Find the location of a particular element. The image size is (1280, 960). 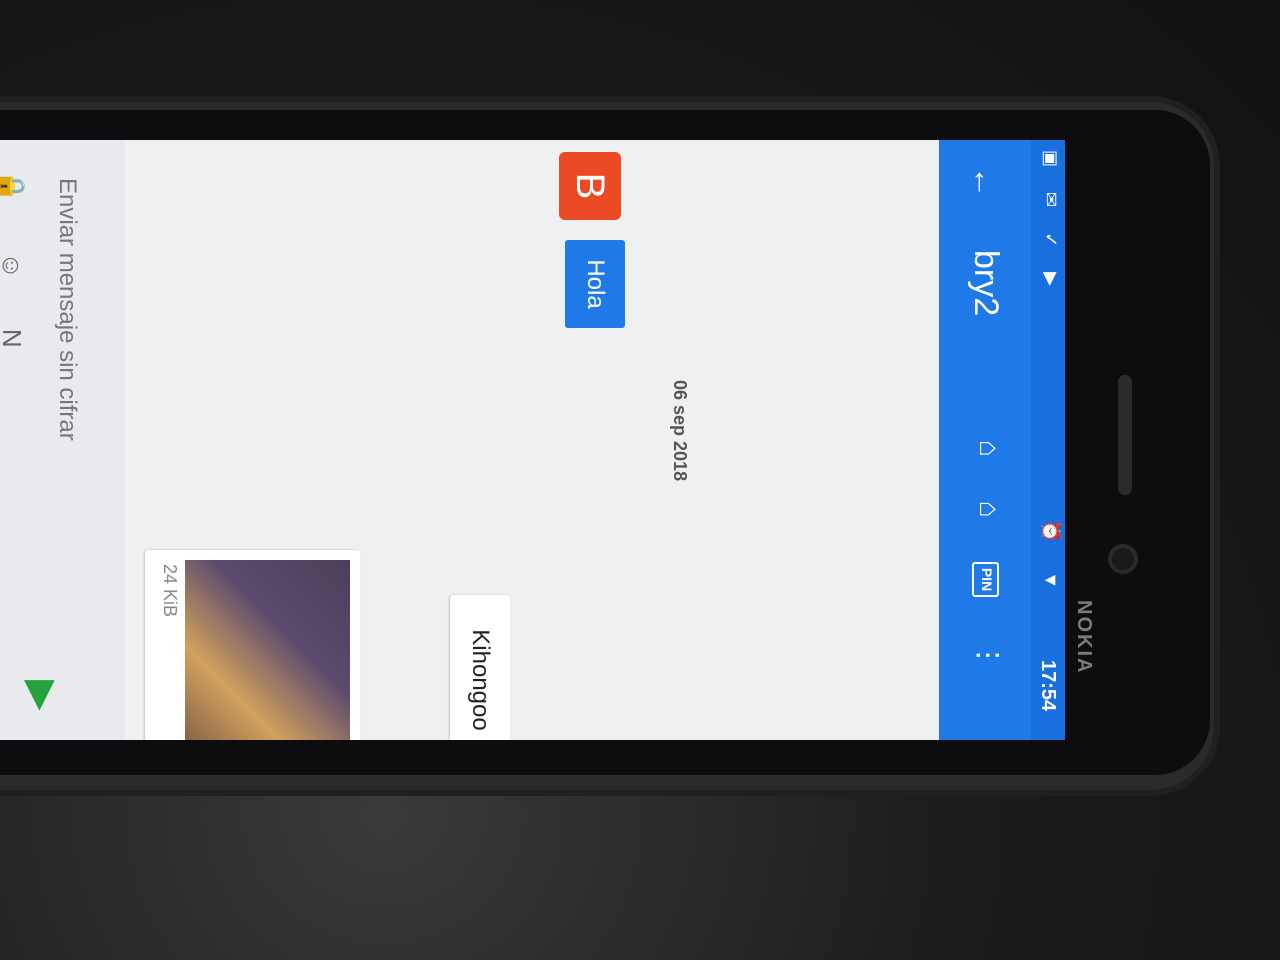

device-brand: NOKIA is located at coordinates (1084, 637).